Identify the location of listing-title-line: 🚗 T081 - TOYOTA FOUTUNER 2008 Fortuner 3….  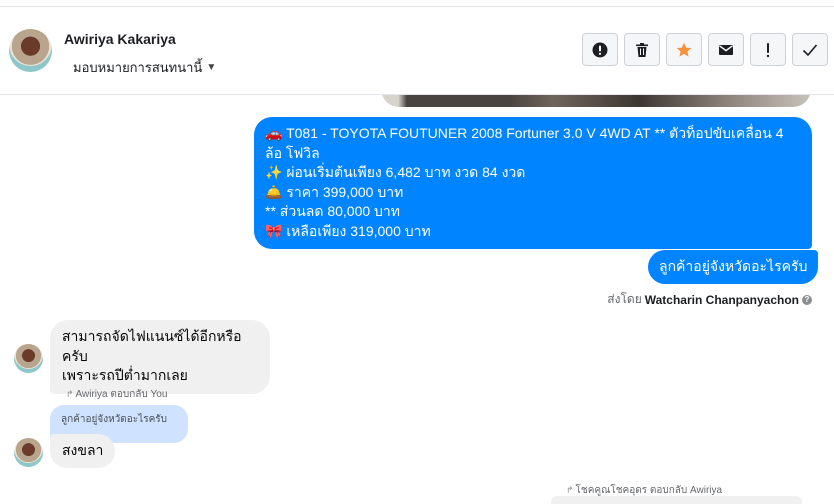
(524, 143).